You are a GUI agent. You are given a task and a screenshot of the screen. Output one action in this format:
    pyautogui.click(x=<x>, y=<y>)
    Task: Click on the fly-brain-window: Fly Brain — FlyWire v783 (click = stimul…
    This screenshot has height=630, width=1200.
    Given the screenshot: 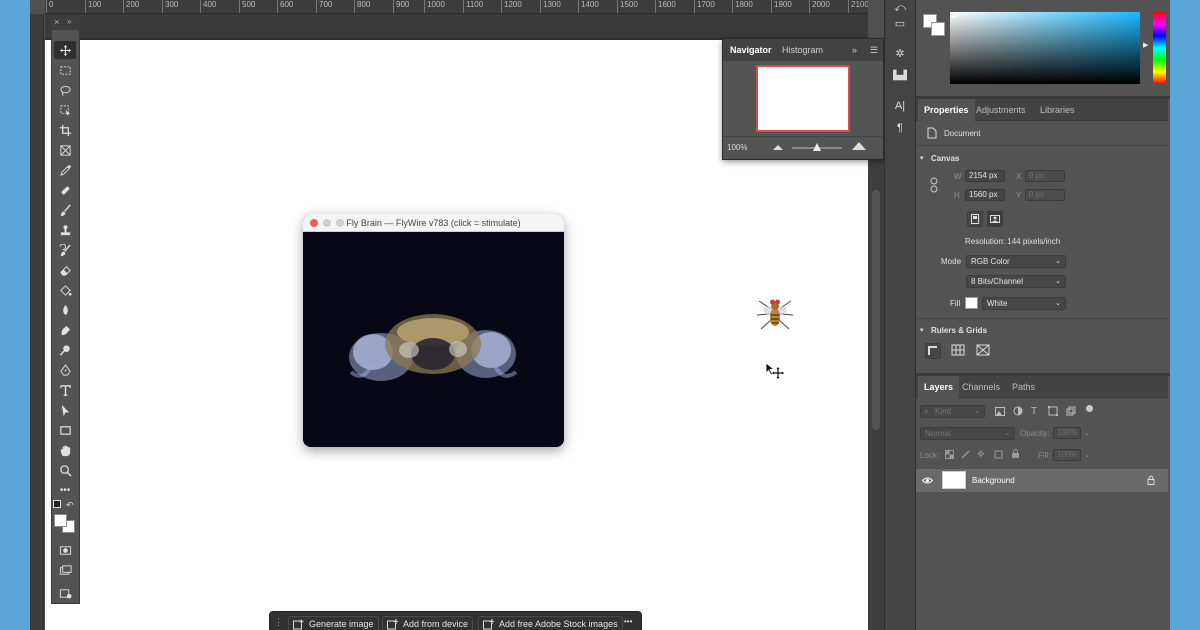 What is the action you would take?
    pyautogui.click(x=433, y=330)
    